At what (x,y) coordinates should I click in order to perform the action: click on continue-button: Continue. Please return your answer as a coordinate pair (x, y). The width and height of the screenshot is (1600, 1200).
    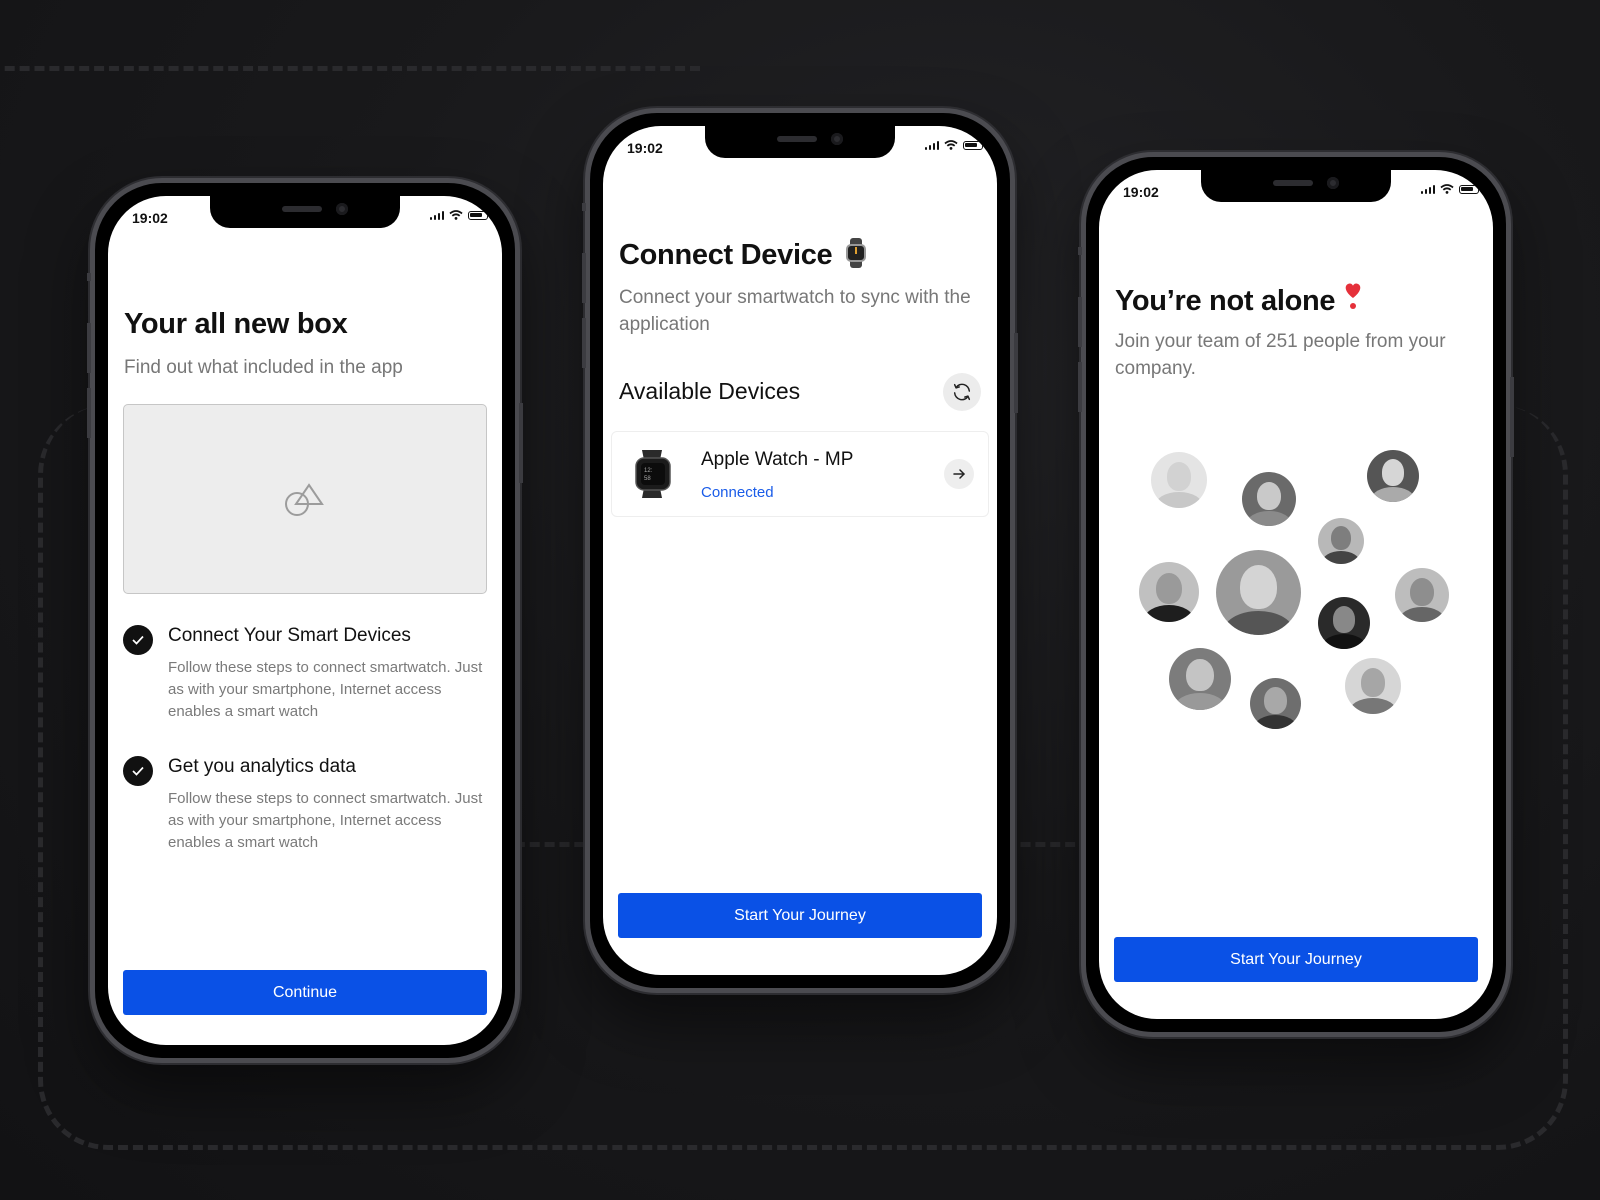
    Looking at the image, I should click on (305, 992).